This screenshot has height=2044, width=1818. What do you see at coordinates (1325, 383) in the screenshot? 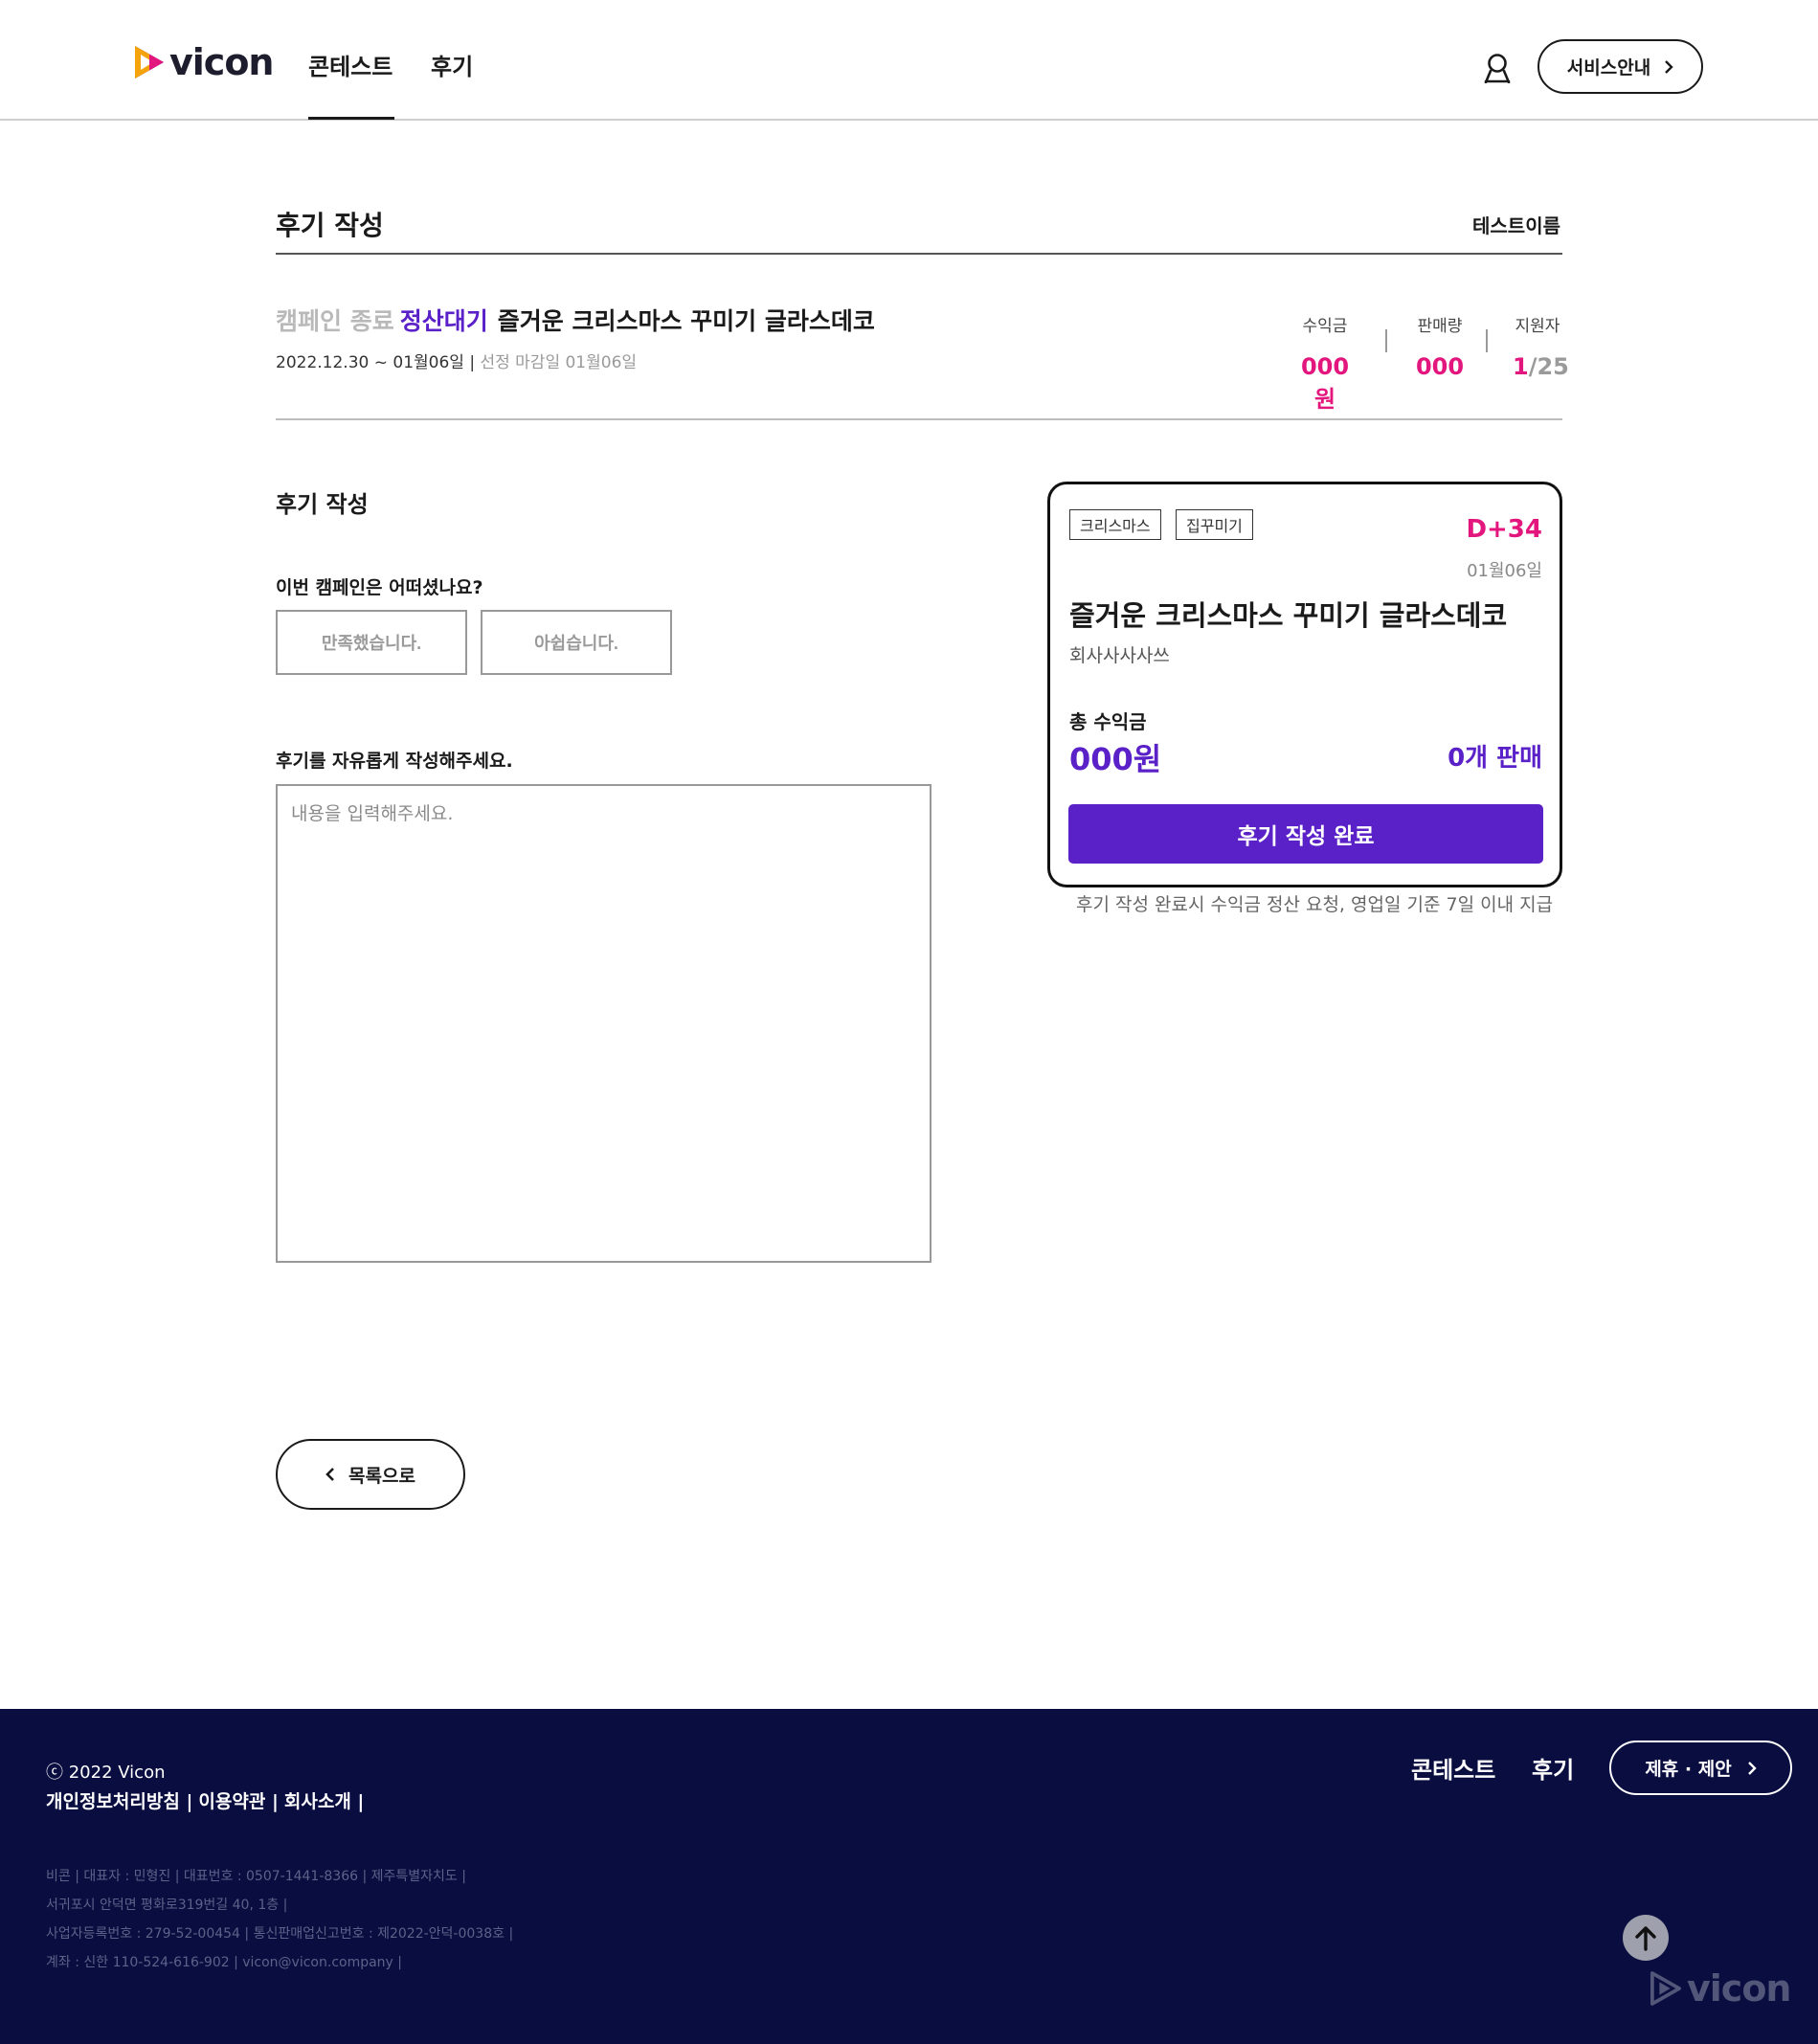
I see `stat-earnings-value: 000원` at bounding box center [1325, 383].